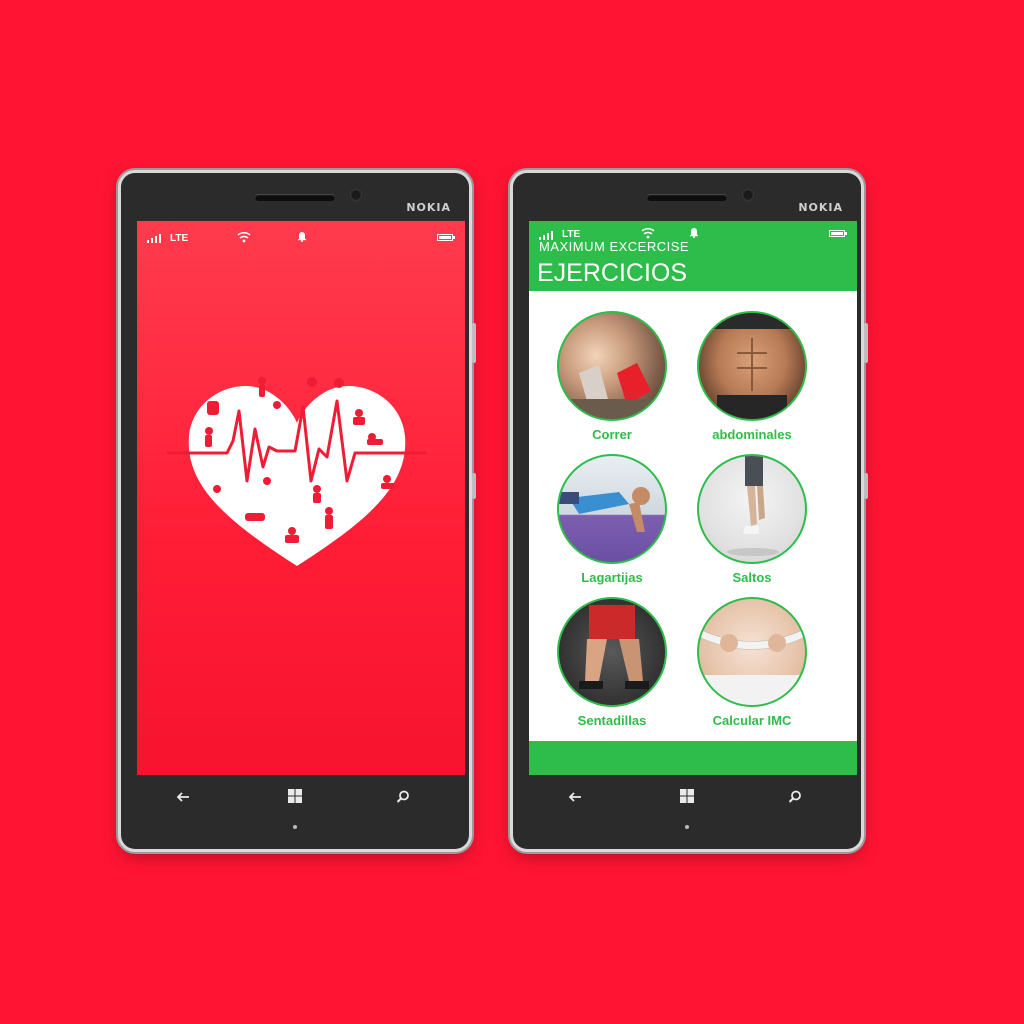 The width and height of the screenshot is (1024, 1024). I want to click on pushups-photo, so click(612, 509).